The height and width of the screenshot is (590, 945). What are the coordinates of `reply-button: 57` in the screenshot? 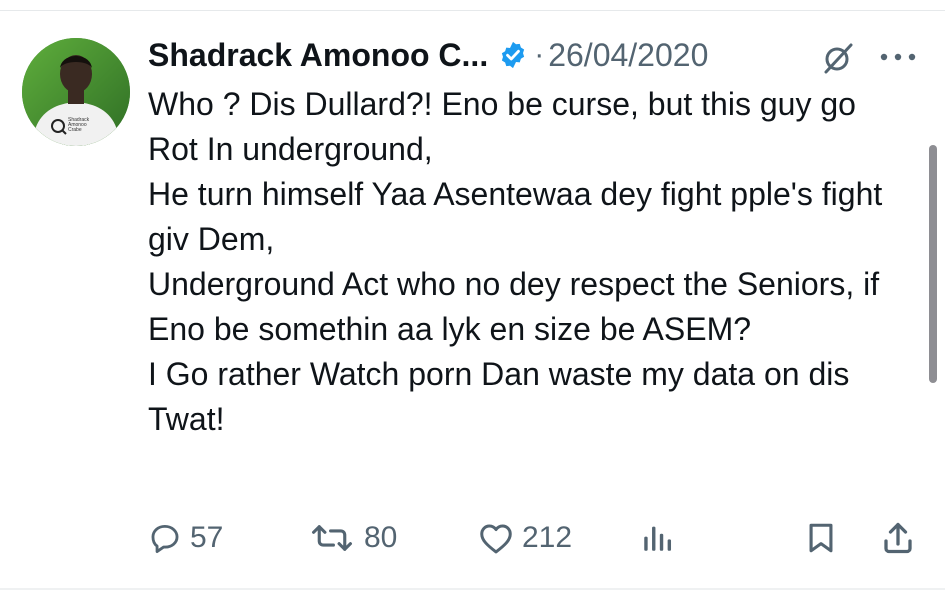 It's located at (185, 538).